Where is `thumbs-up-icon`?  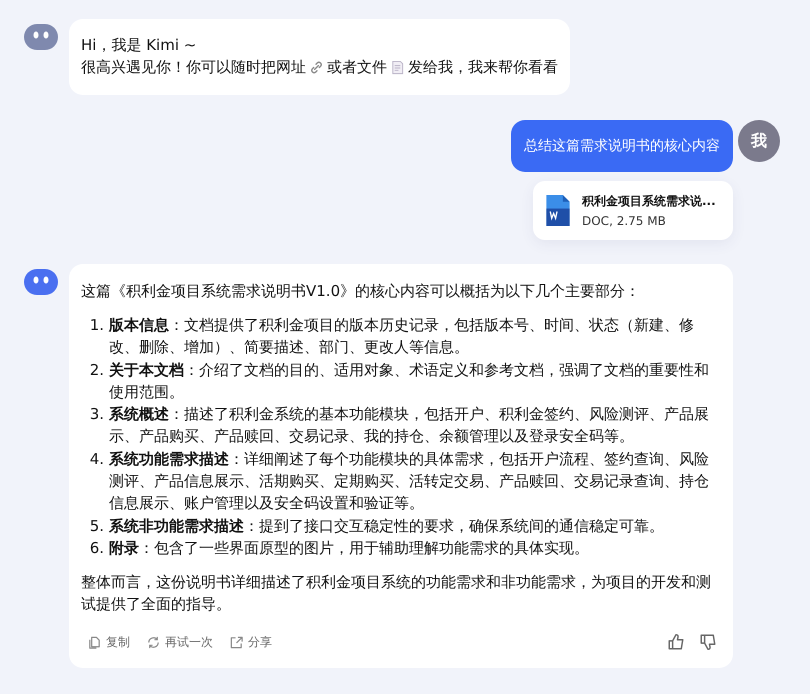
thumbs-up-icon is located at coordinates (676, 642).